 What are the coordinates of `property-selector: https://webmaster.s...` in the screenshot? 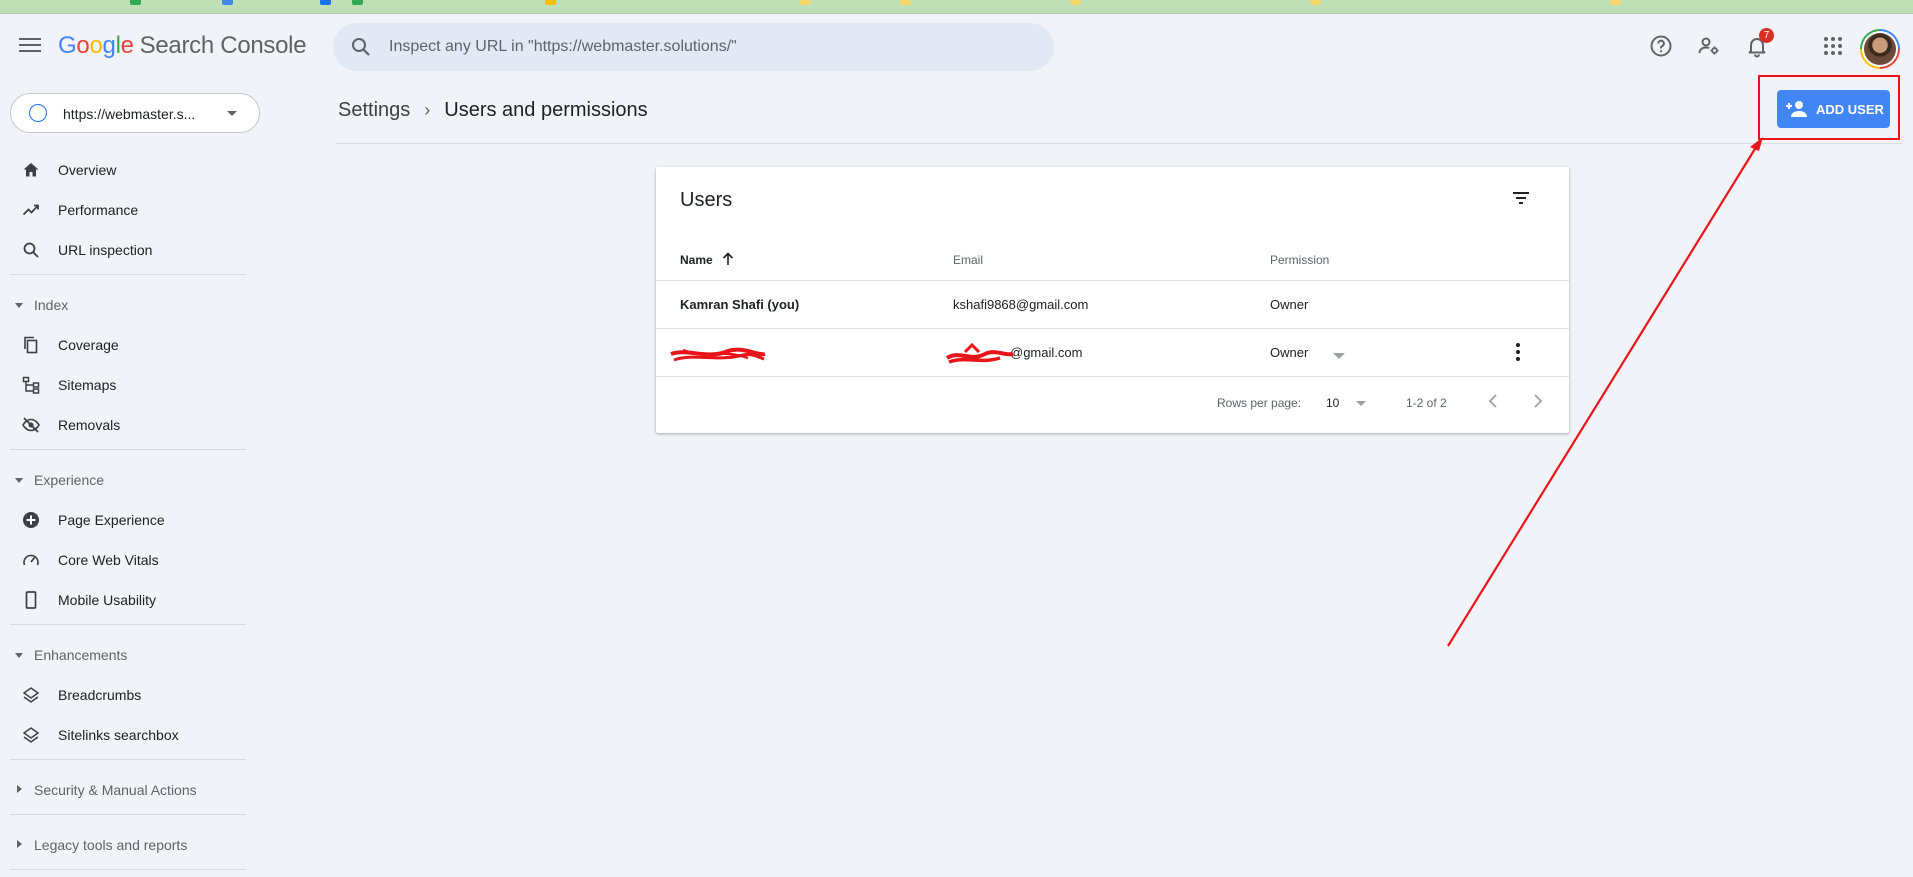 It's located at (135, 113).